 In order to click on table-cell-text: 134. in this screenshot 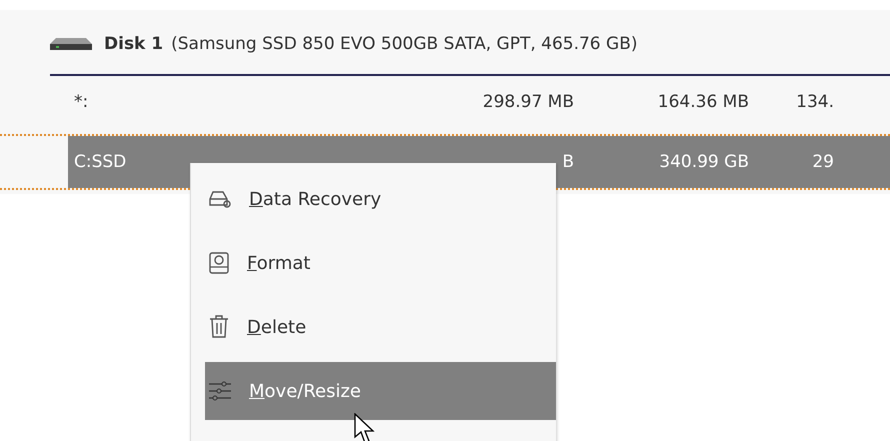, I will do `click(814, 102)`.